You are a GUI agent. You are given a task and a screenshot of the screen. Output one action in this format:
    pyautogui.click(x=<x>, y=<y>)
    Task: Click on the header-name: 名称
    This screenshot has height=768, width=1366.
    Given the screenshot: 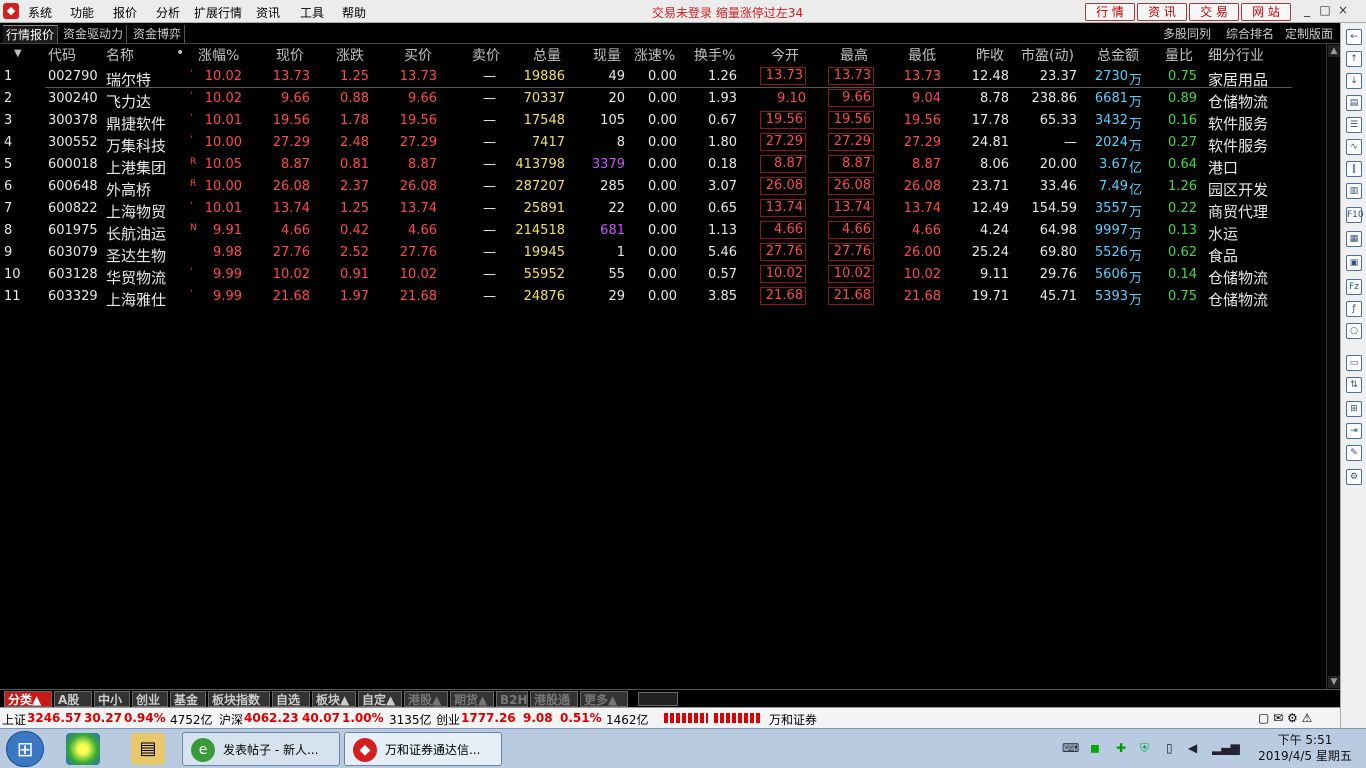 What is the action you would take?
    pyautogui.click(x=120, y=55)
    